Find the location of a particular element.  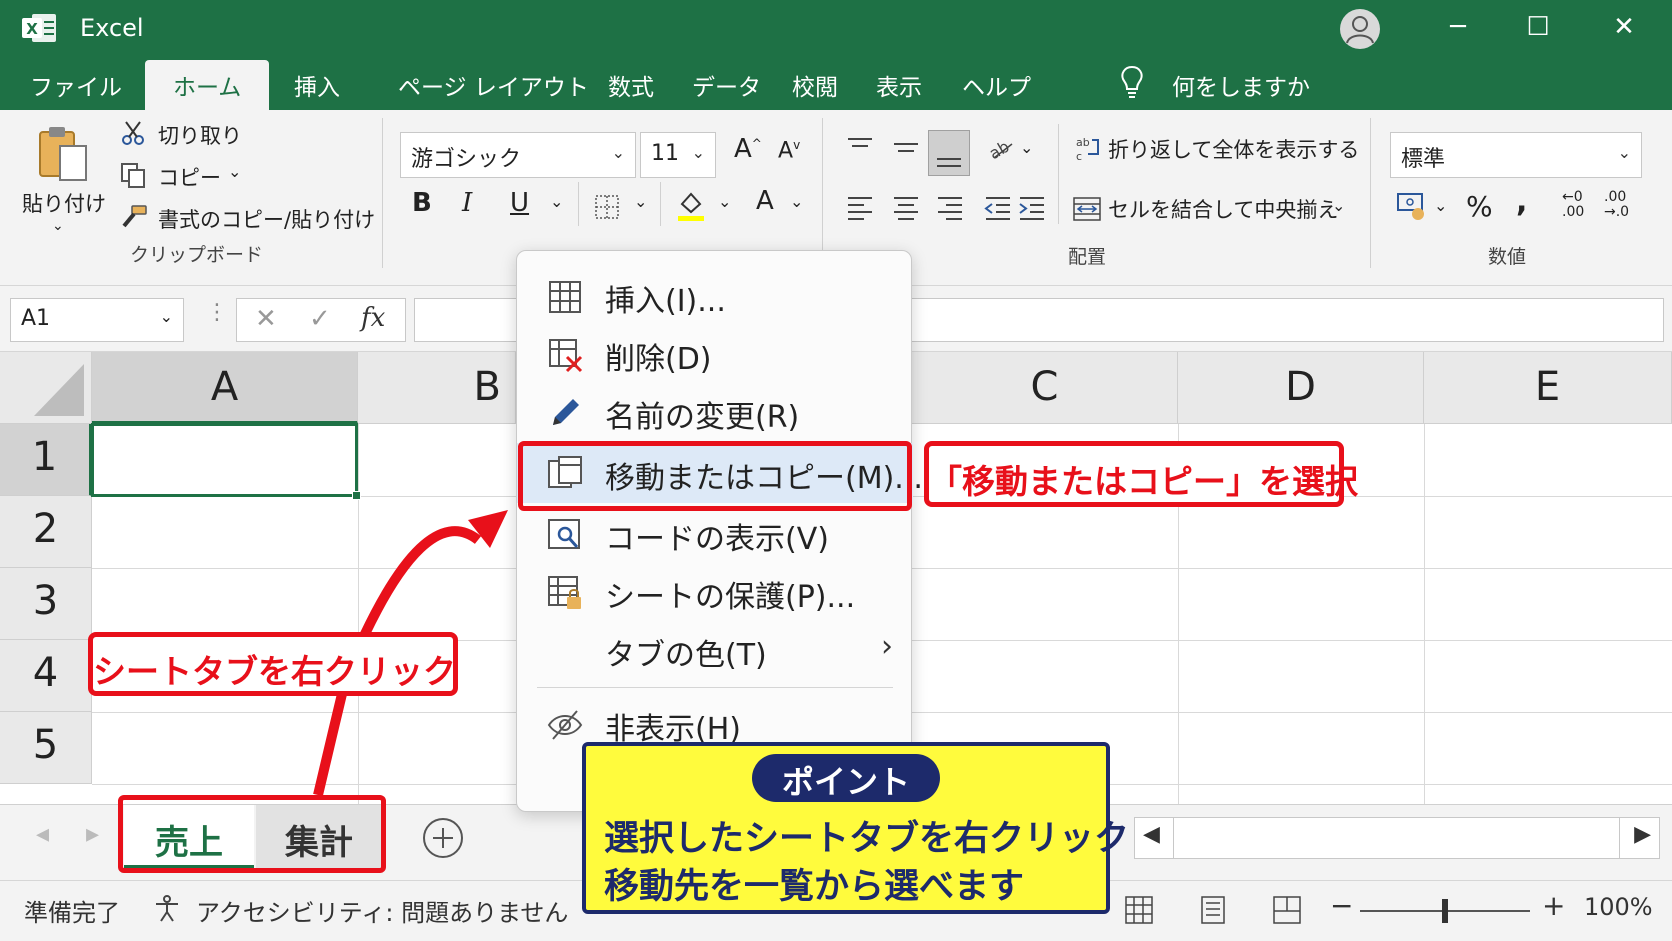

font-size-select: 11 ⌄ is located at coordinates (678, 155).